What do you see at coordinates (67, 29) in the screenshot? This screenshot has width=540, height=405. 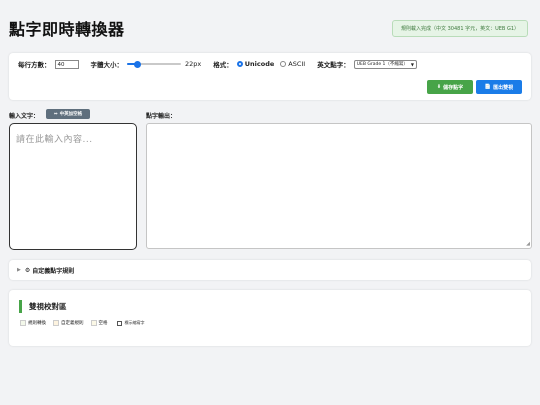 I see `page-title: 點字即時轉換器` at bounding box center [67, 29].